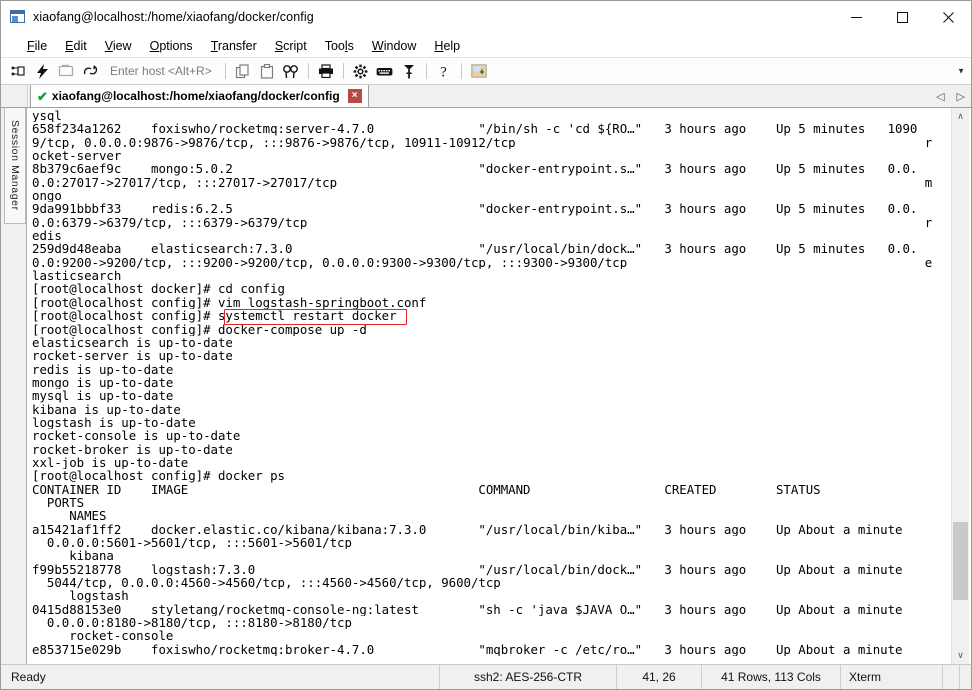 This screenshot has width=972, height=690. What do you see at coordinates (243, 71) in the screenshot?
I see `copy-icon` at bounding box center [243, 71].